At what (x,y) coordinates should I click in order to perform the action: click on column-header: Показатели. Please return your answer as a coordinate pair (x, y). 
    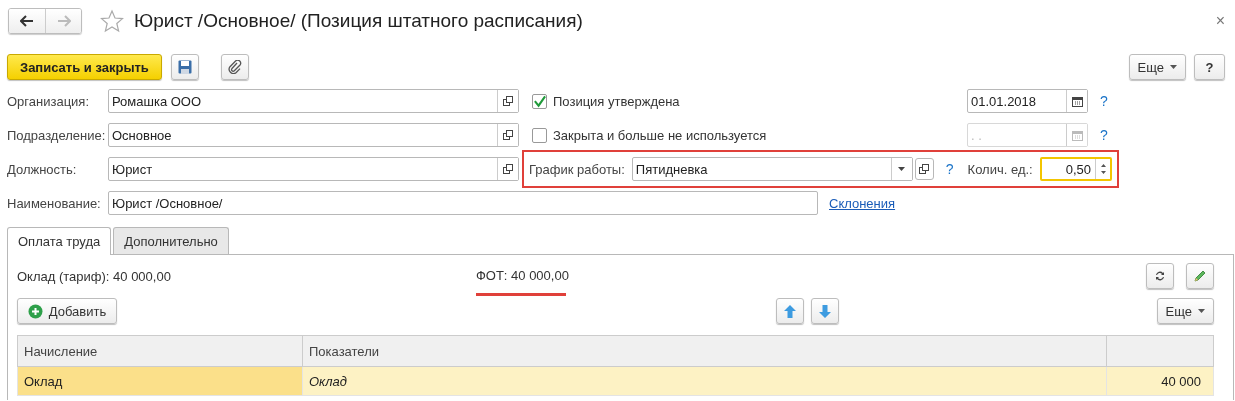
    Looking at the image, I should click on (704, 351).